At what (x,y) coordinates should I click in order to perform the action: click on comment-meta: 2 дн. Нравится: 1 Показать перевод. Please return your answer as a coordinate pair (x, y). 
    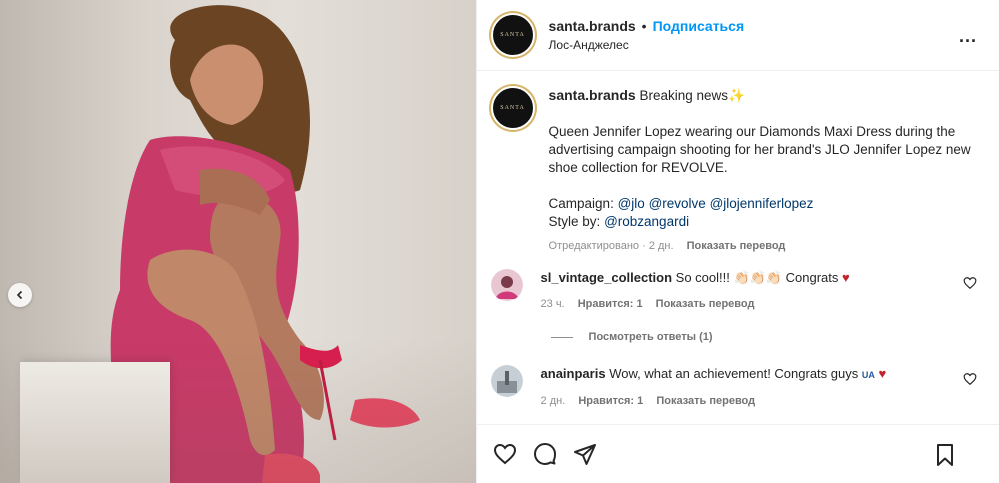
    Looking at the image, I should click on (736, 401).